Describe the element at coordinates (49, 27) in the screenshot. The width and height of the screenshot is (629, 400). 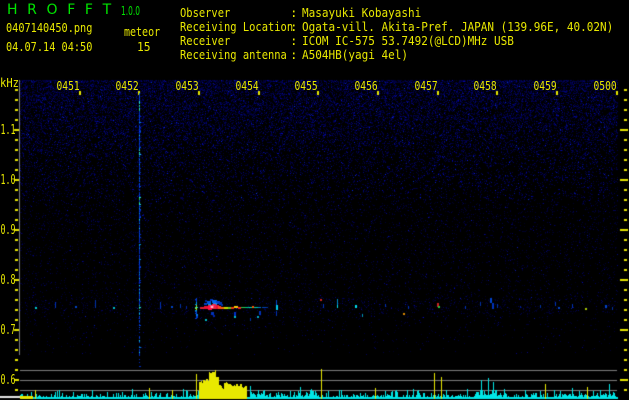
I see `output-filename: 0407140450.png` at that location.